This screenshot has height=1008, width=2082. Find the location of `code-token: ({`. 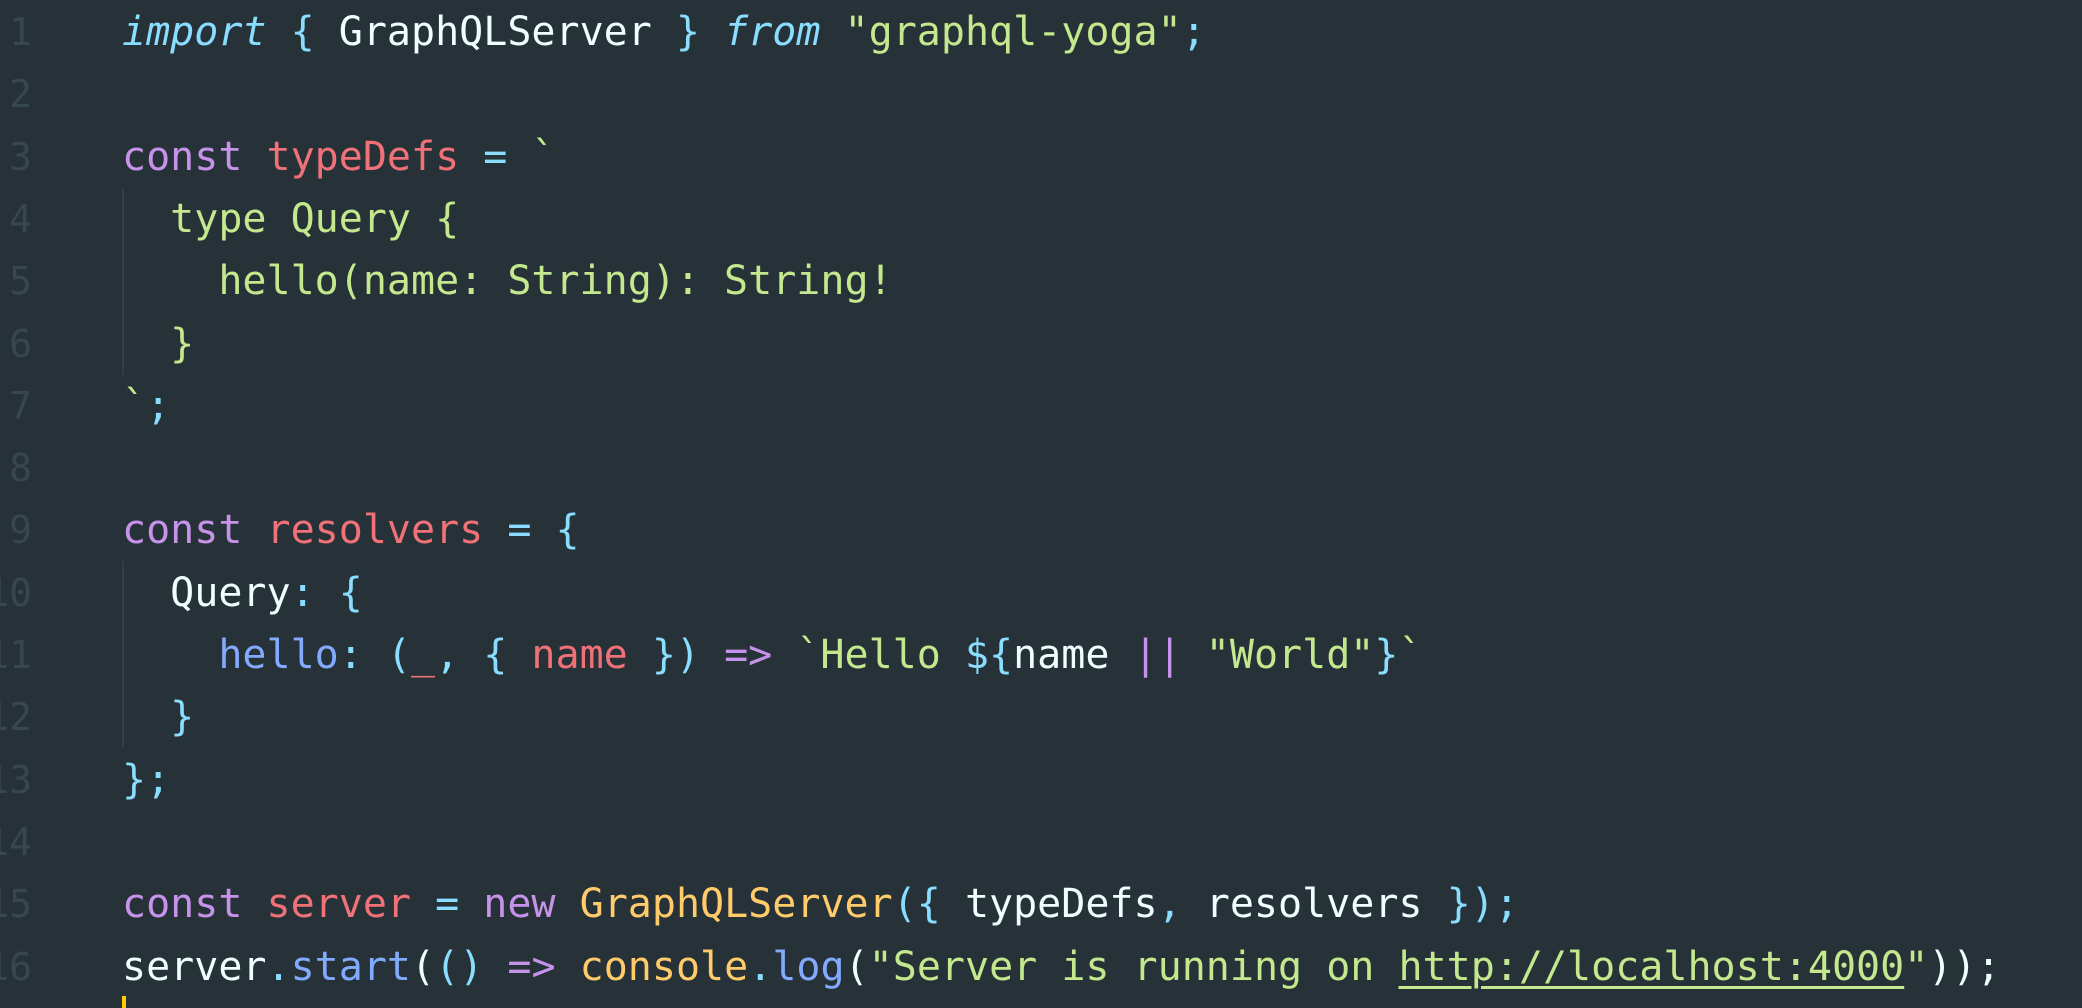

code-token: ({ is located at coordinates (928, 904).